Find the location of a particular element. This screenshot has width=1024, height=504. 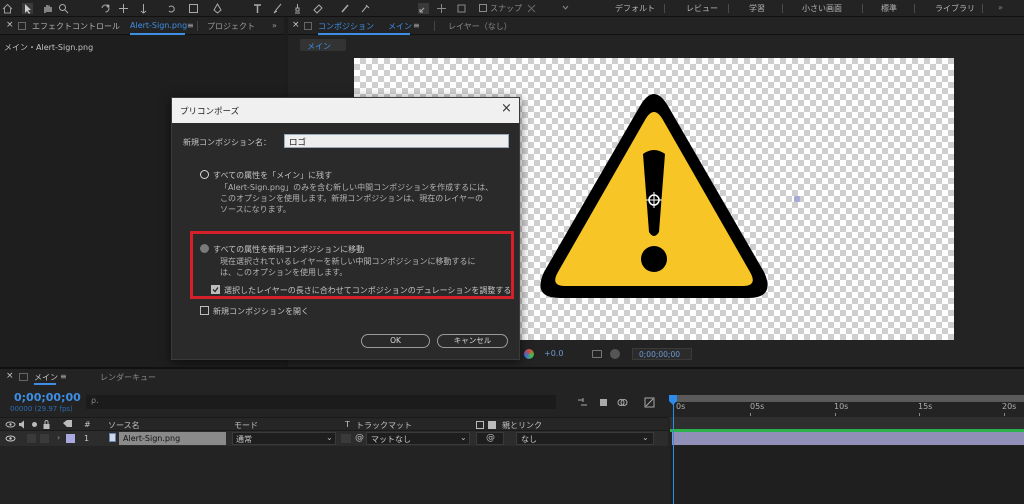

local-axis-icon is located at coordinates (423, 8).